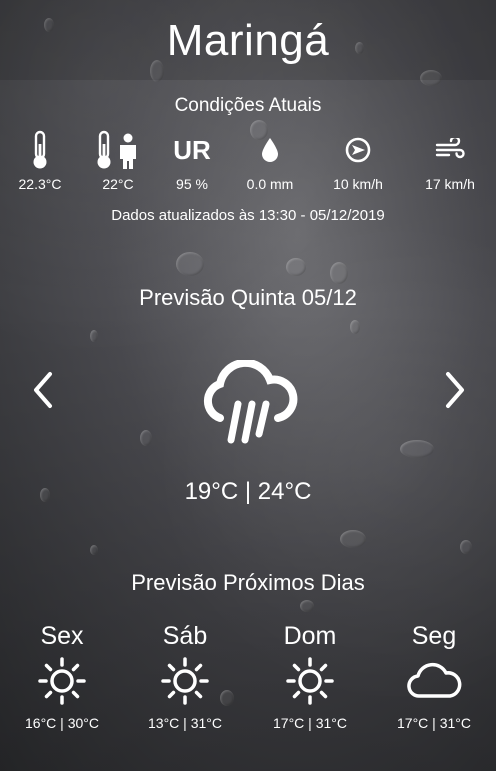  Describe the element at coordinates (185, 723) in the screenshot. I see `day-temperature-range: 13°C | 31°C` at that location.